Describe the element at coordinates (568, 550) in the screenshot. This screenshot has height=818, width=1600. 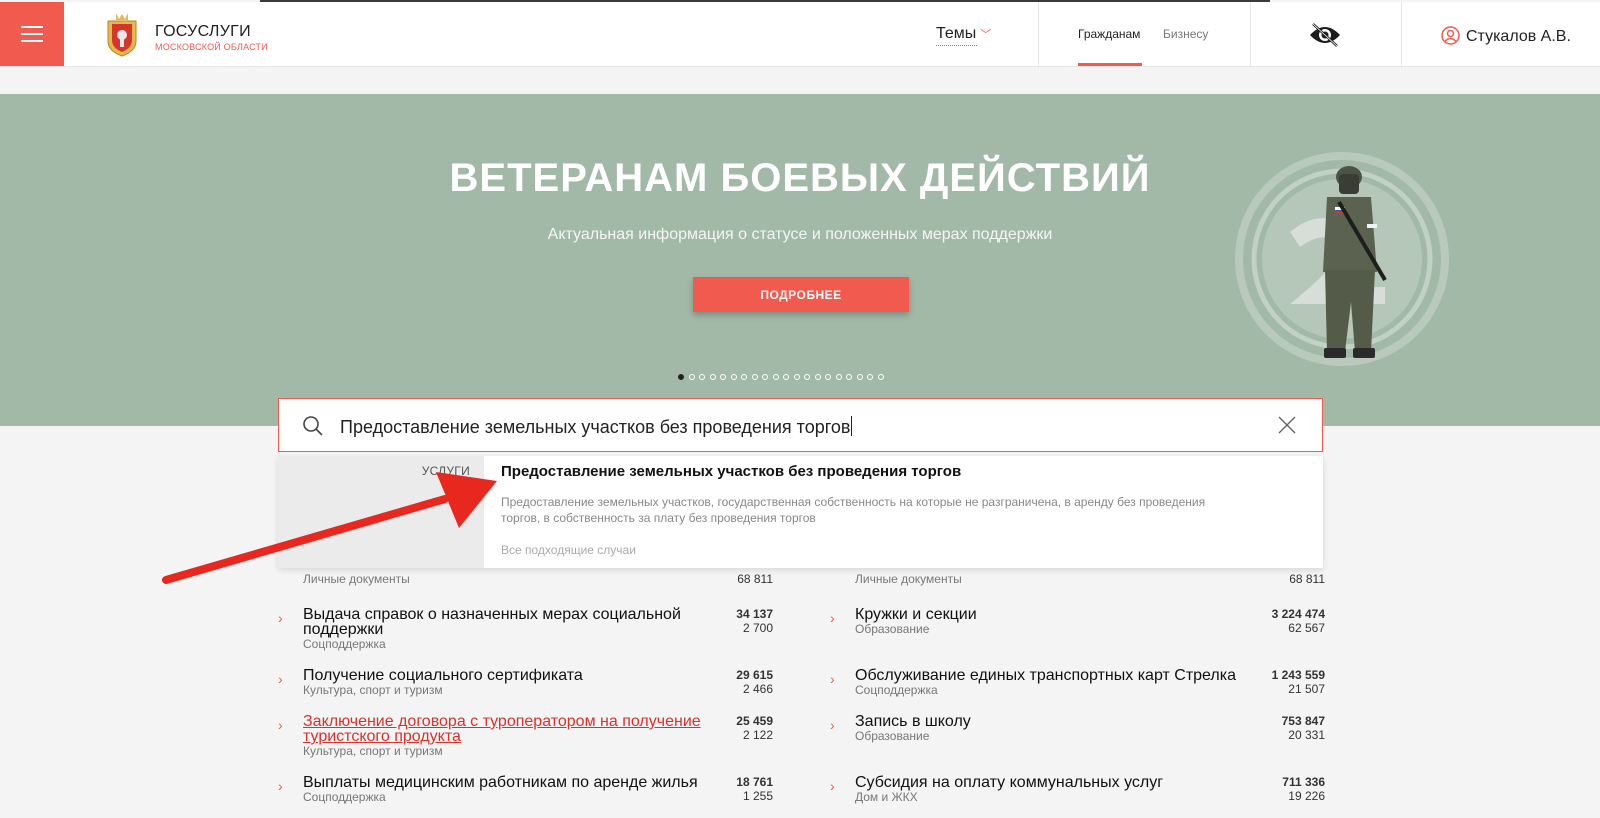
I see `all-matches-link: Все подходящие случаи` at that location.